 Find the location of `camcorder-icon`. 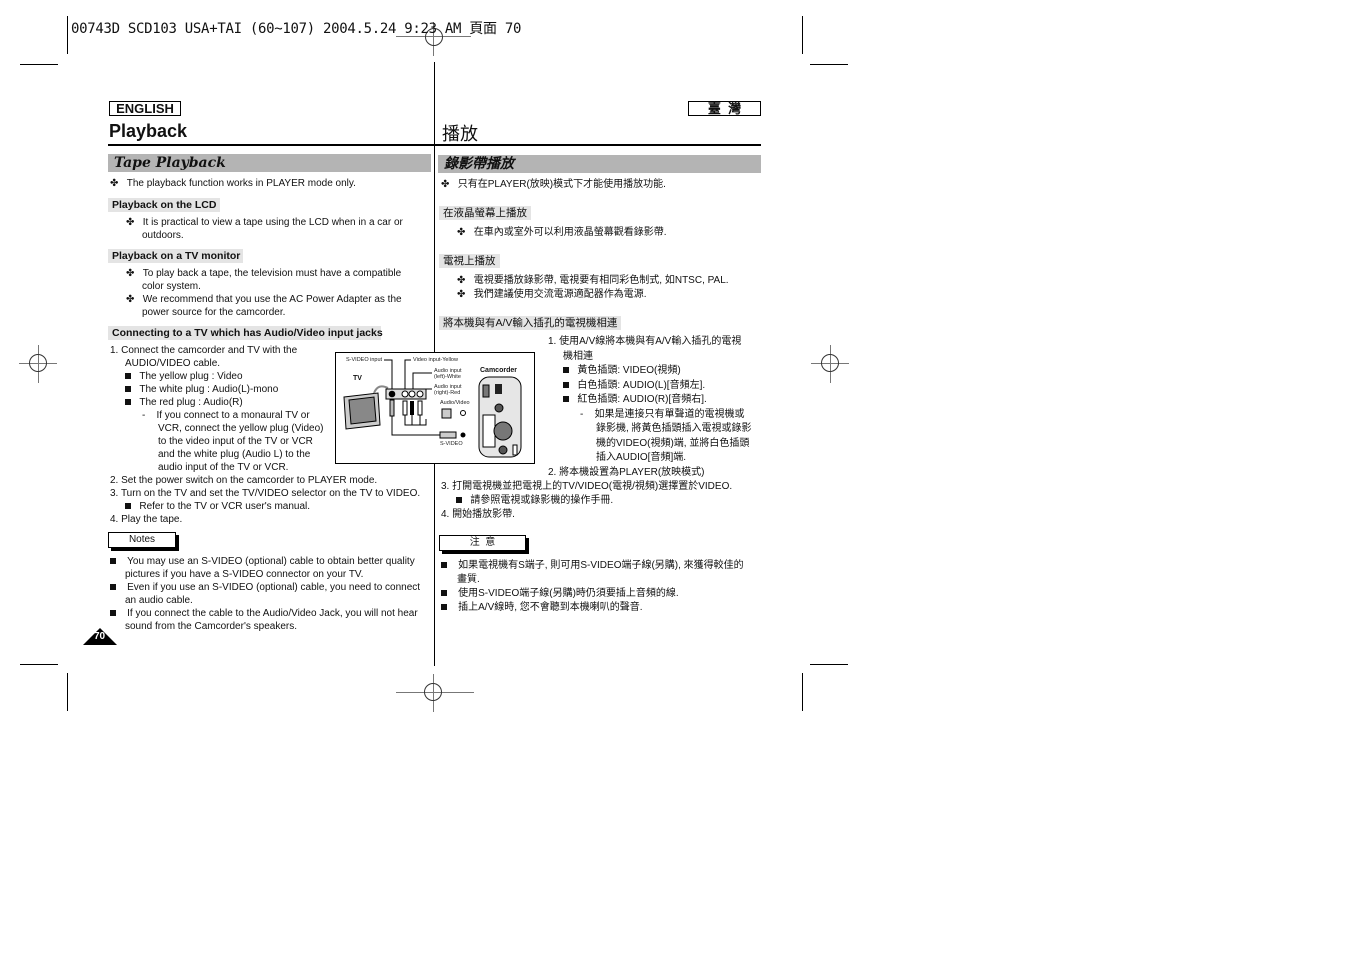

camcorder-icon is located at coordinates (500, 417).